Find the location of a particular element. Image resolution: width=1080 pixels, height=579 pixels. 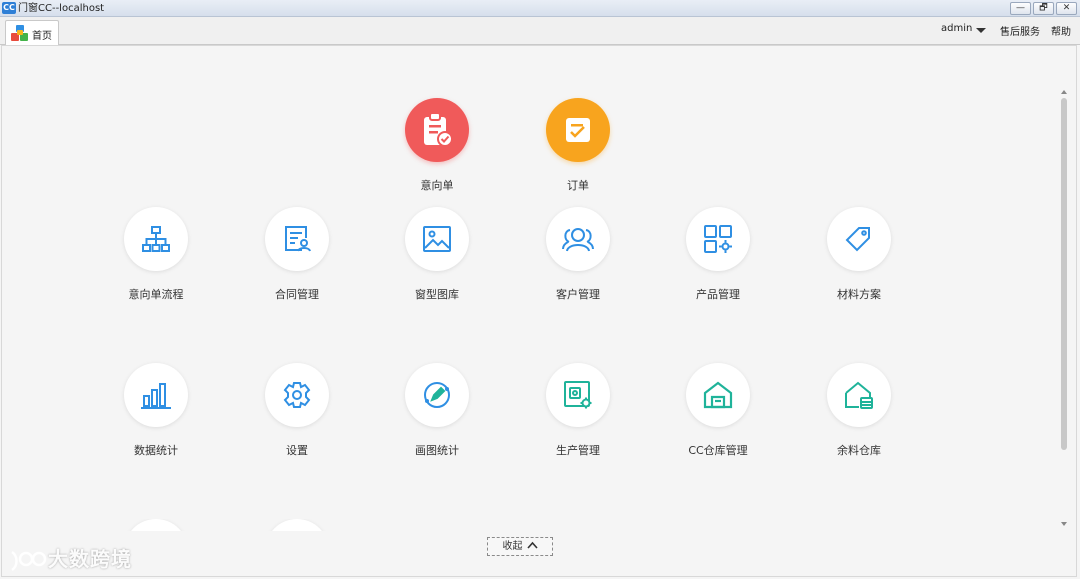

module-label: 设置 is located at coordinates (297, 450).